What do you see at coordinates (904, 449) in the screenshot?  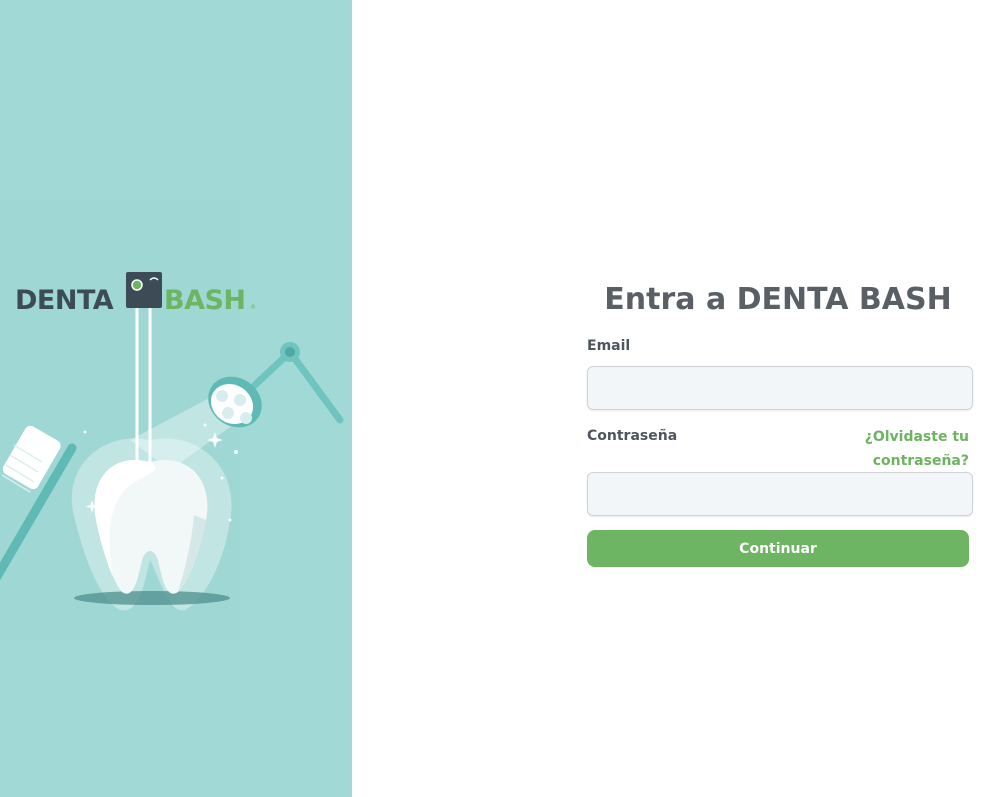 I see `forgot-password-link: ¿Olvidaste tu contraseña?` at bounding box center [904, 449].